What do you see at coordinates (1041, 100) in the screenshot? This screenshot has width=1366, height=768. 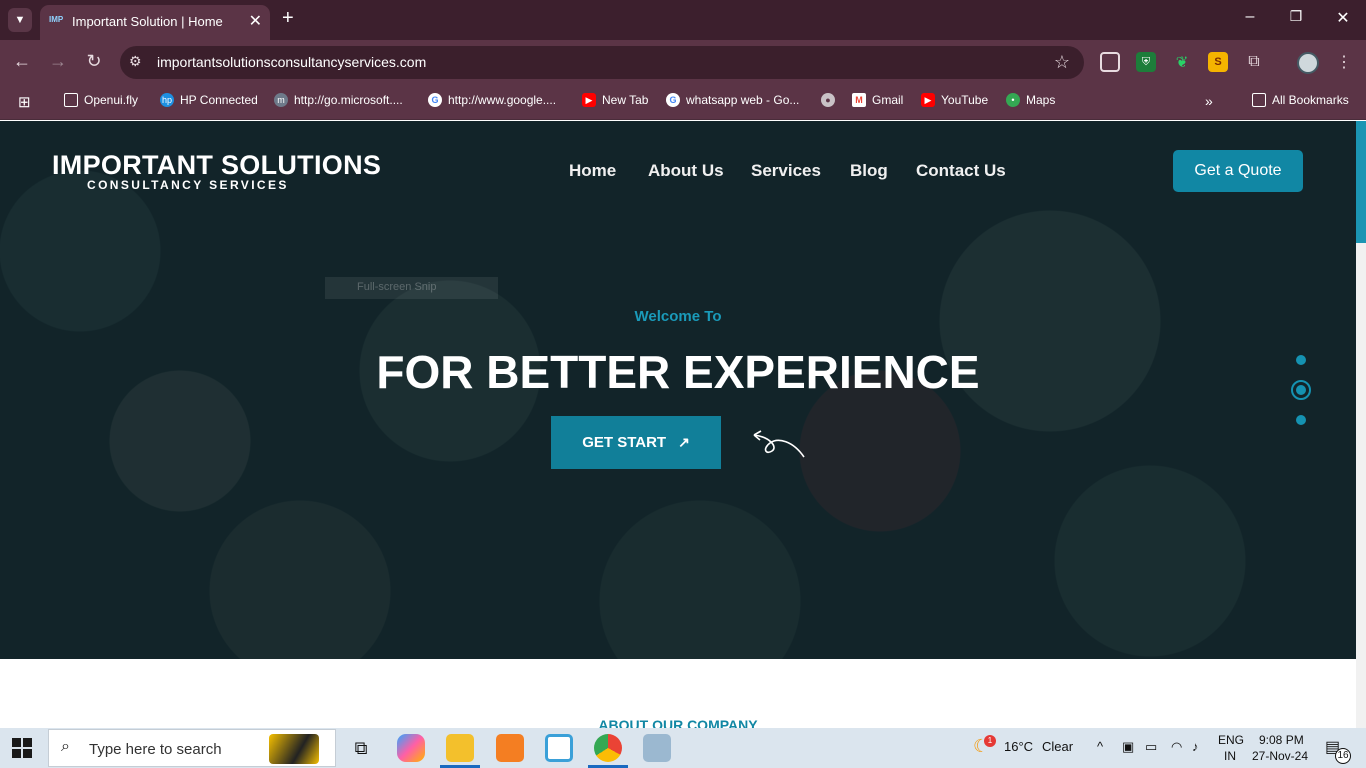 I see `bookmark-label: Maps` at bounding box center [1041, 100].